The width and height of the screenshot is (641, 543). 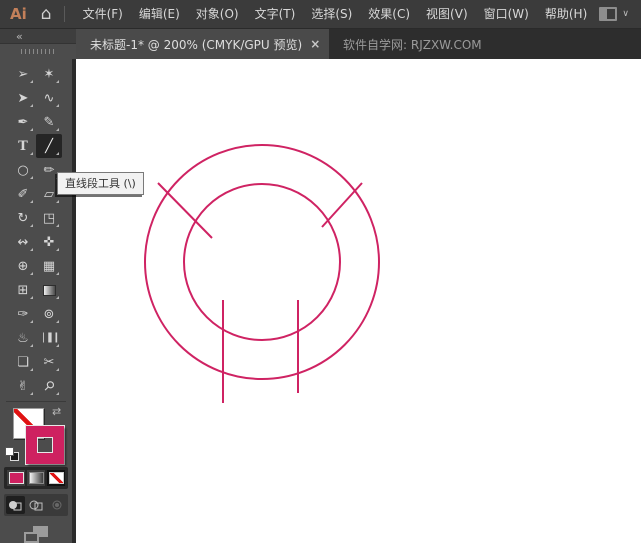 I want to click on shape-builder-tool: ⊕, so click(x=23, y=266).